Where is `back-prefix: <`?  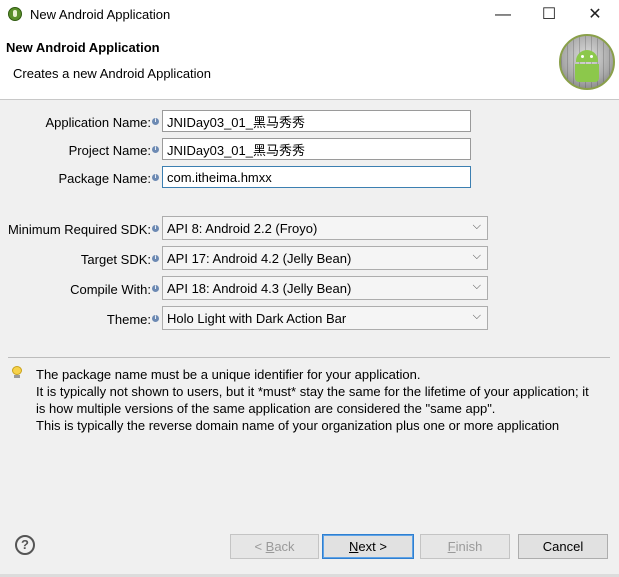
back-prefix: < is located at coordinates (260, 546).